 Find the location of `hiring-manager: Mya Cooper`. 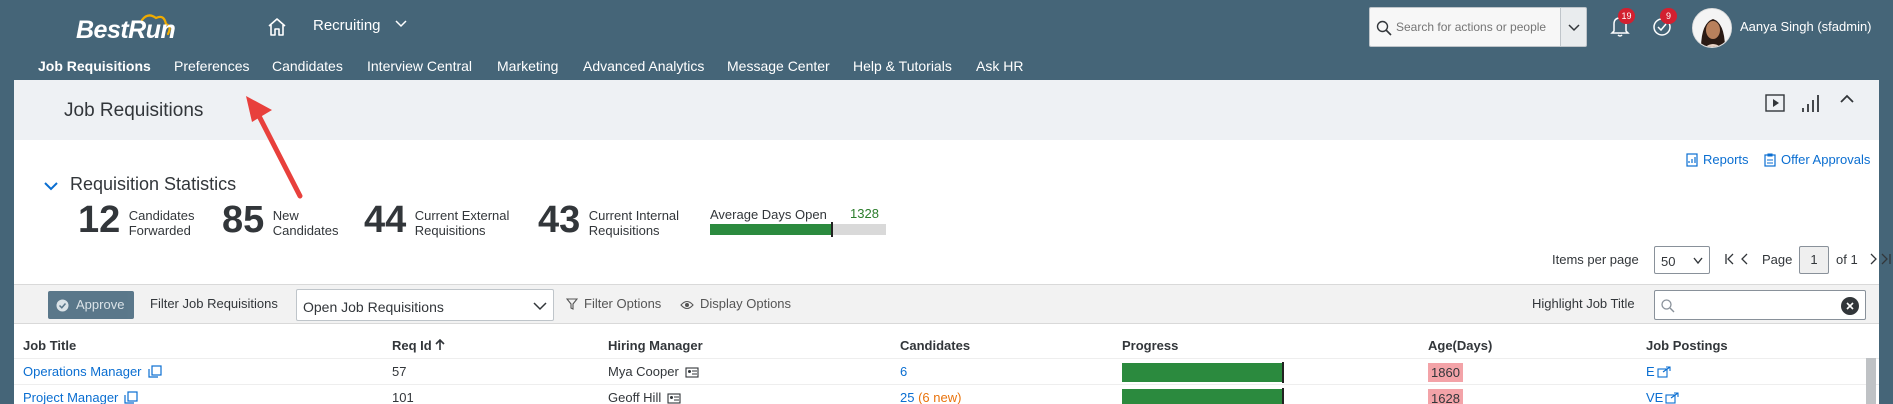

hiring-manager: Mya Cooper is located at coordinates (653, 371).